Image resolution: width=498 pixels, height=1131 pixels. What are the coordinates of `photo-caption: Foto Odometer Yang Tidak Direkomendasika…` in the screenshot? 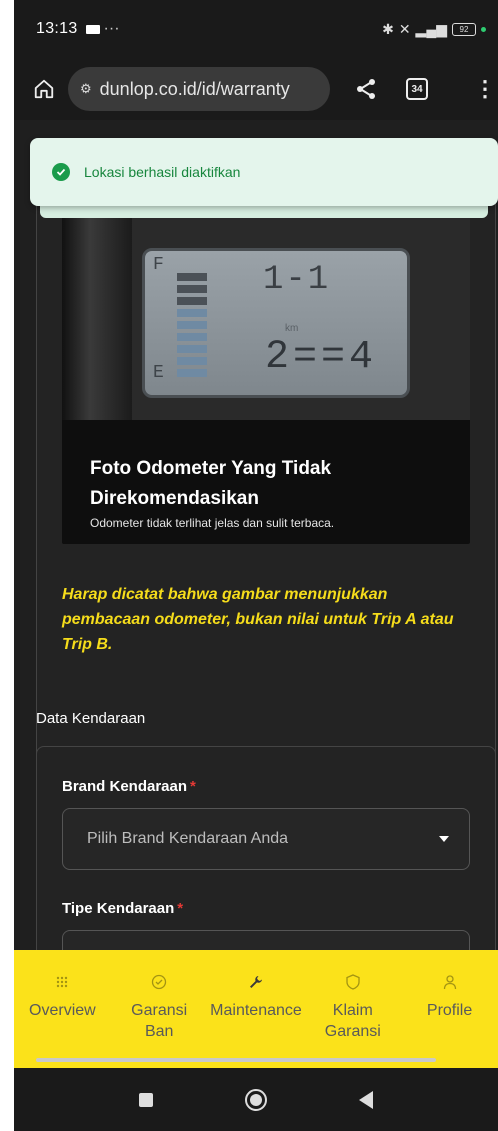 It's located at (280, 492).